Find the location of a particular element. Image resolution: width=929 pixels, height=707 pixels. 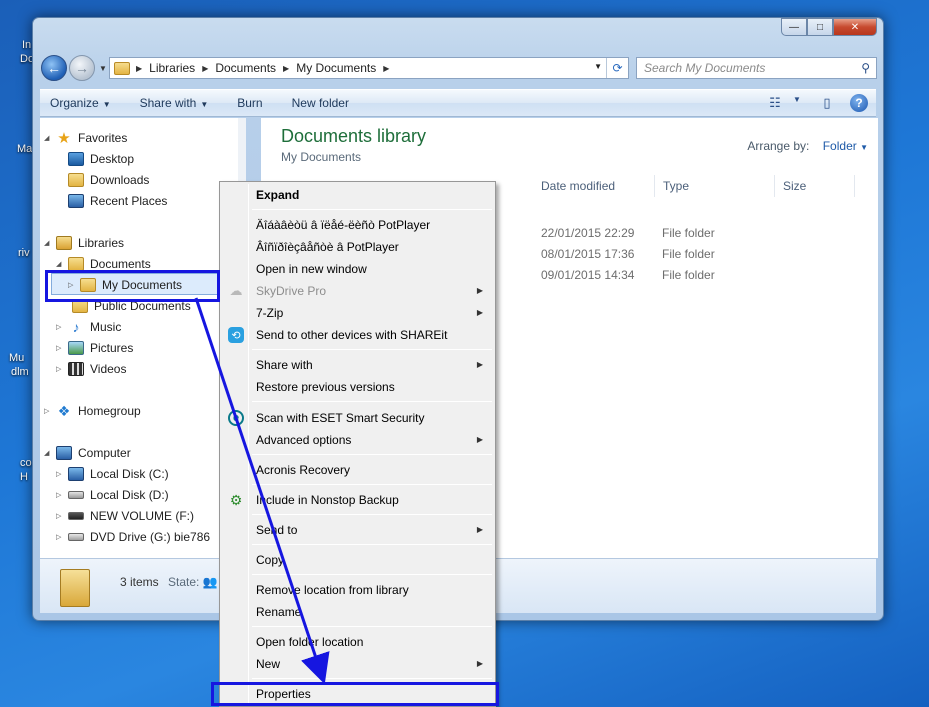

column-header-date-modified: Date modified is located at coordinates (594, 186).